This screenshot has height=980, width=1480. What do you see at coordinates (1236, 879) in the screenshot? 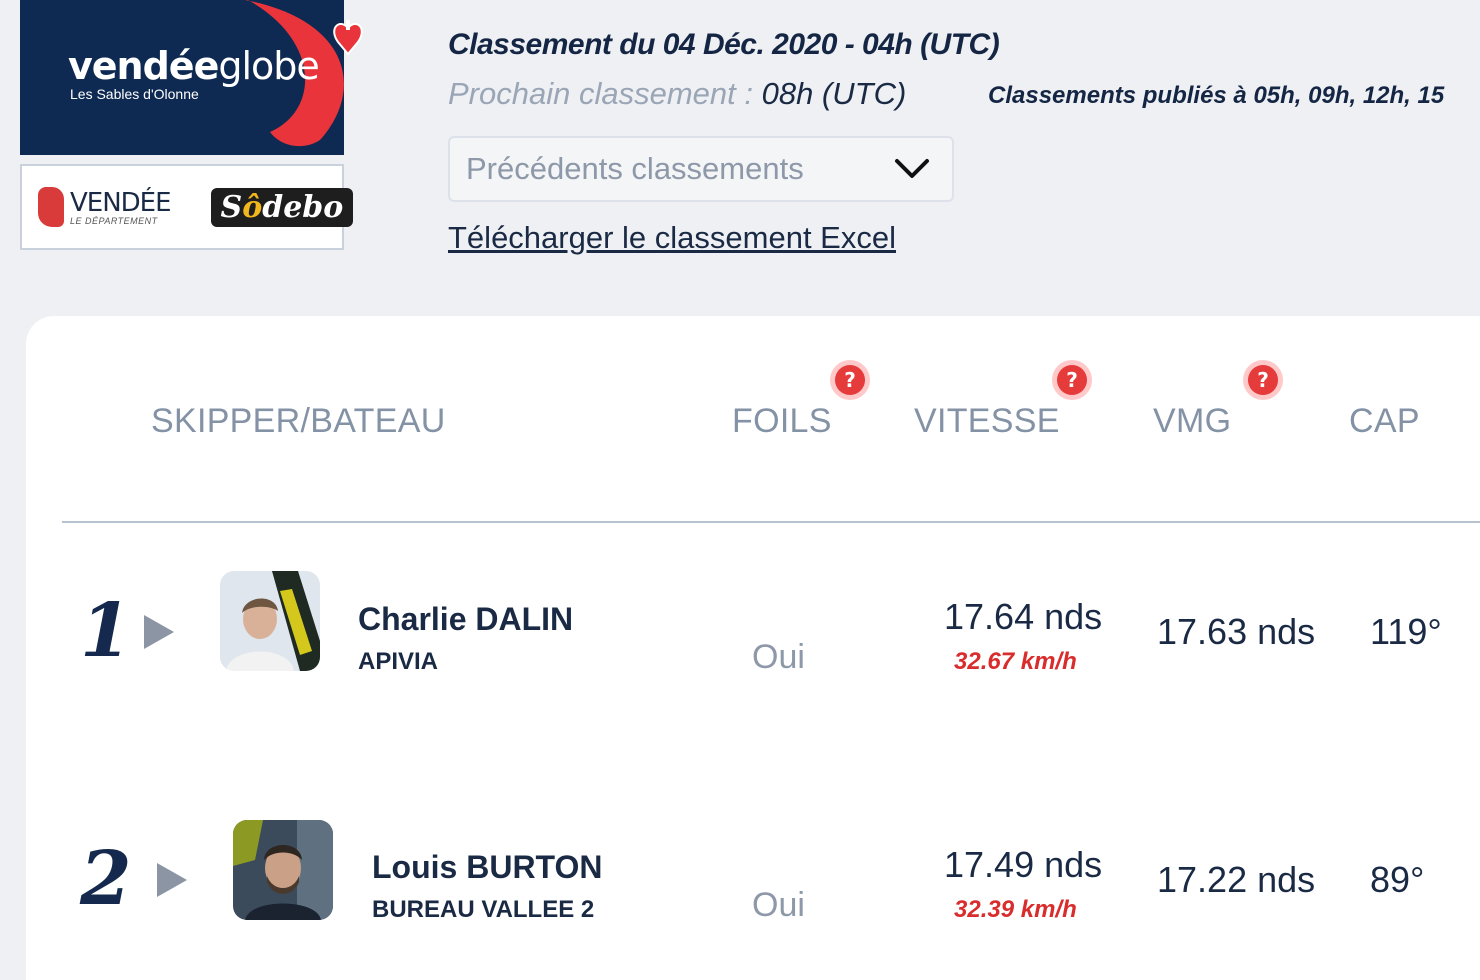
I see `vmg-value: 17.22 nds` at bounding box center [1236, 879].